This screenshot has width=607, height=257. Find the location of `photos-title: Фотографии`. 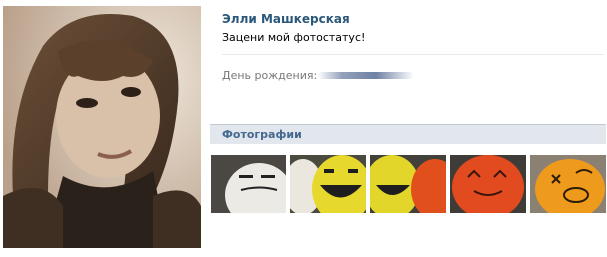

photos-title: Фотографии is located at coordinates (262, 134).